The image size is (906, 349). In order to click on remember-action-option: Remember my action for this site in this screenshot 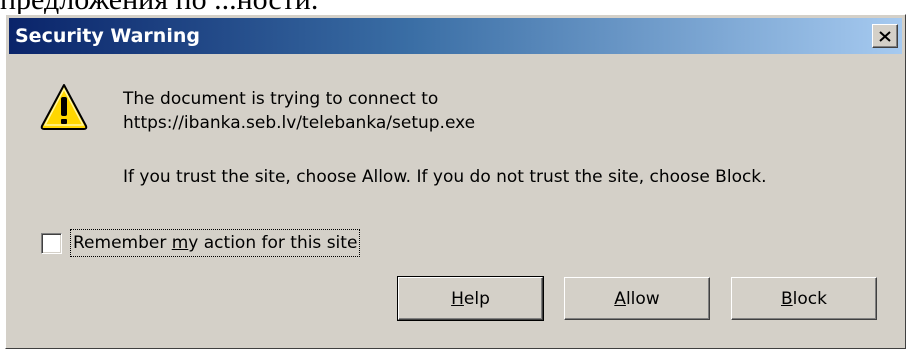, I will do `click(201, 243)`.